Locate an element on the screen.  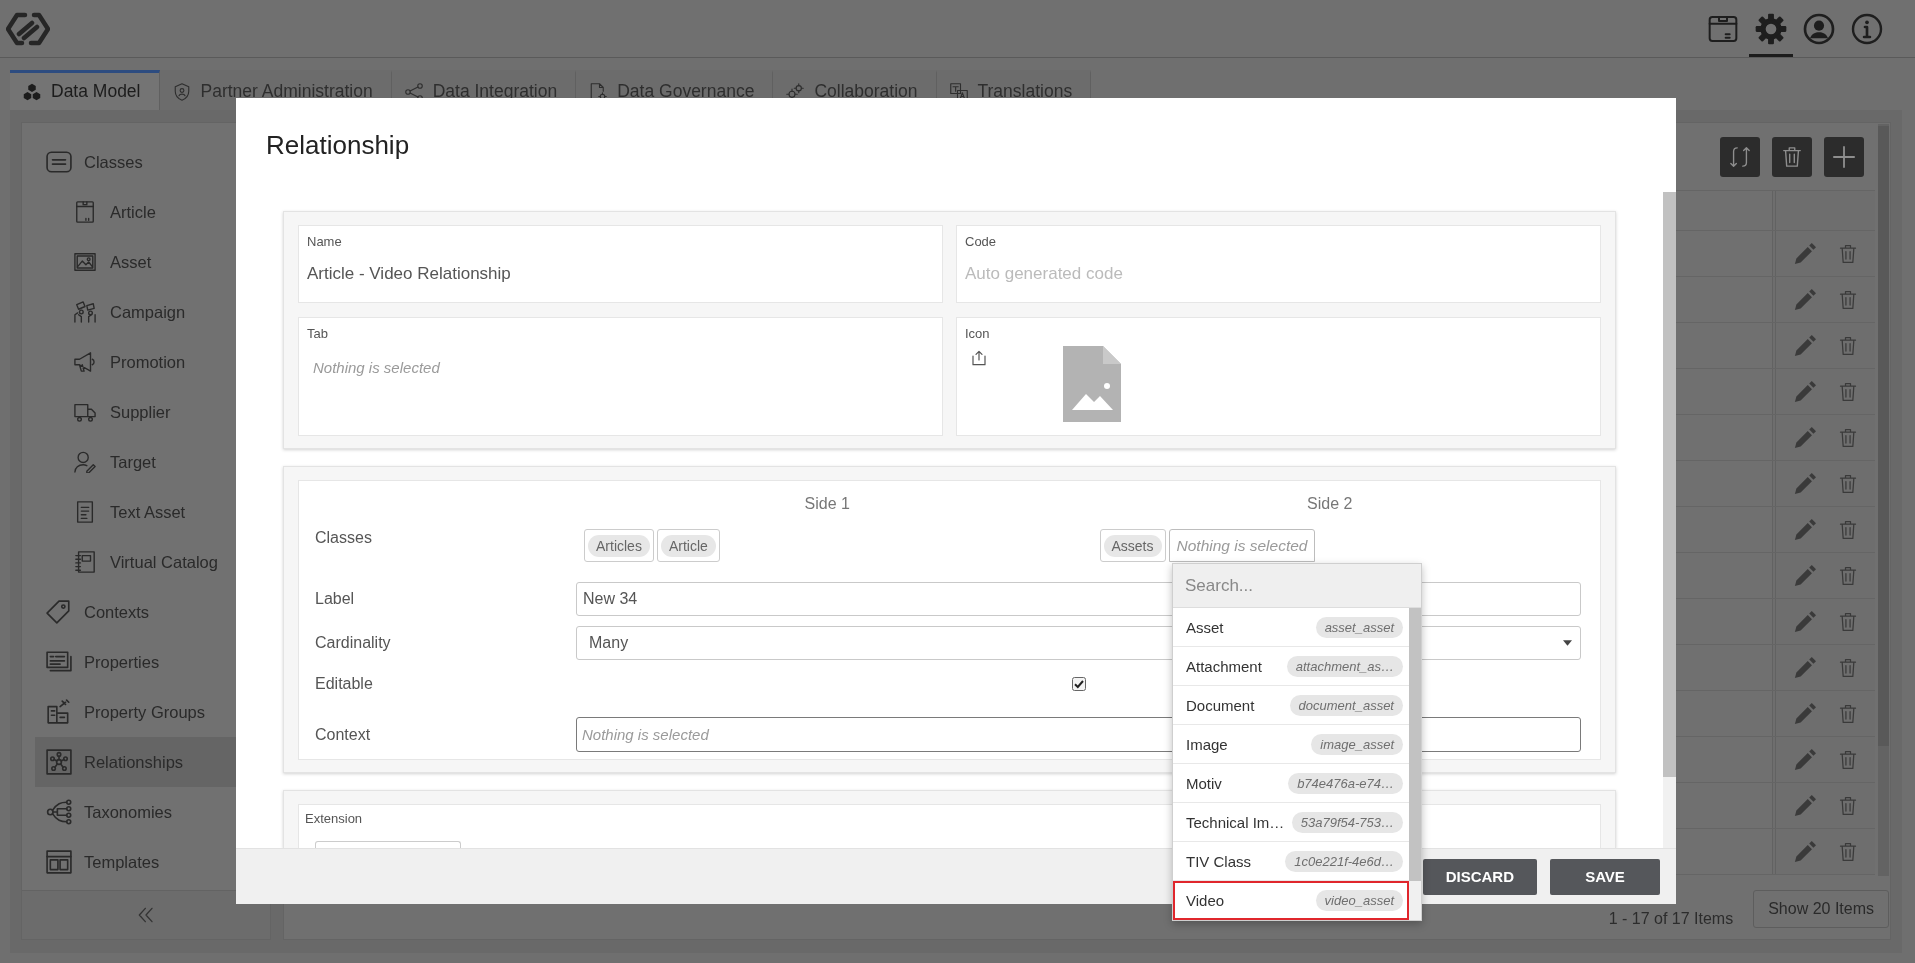
sidebar-item: Target is located at coordinates (146, 462).